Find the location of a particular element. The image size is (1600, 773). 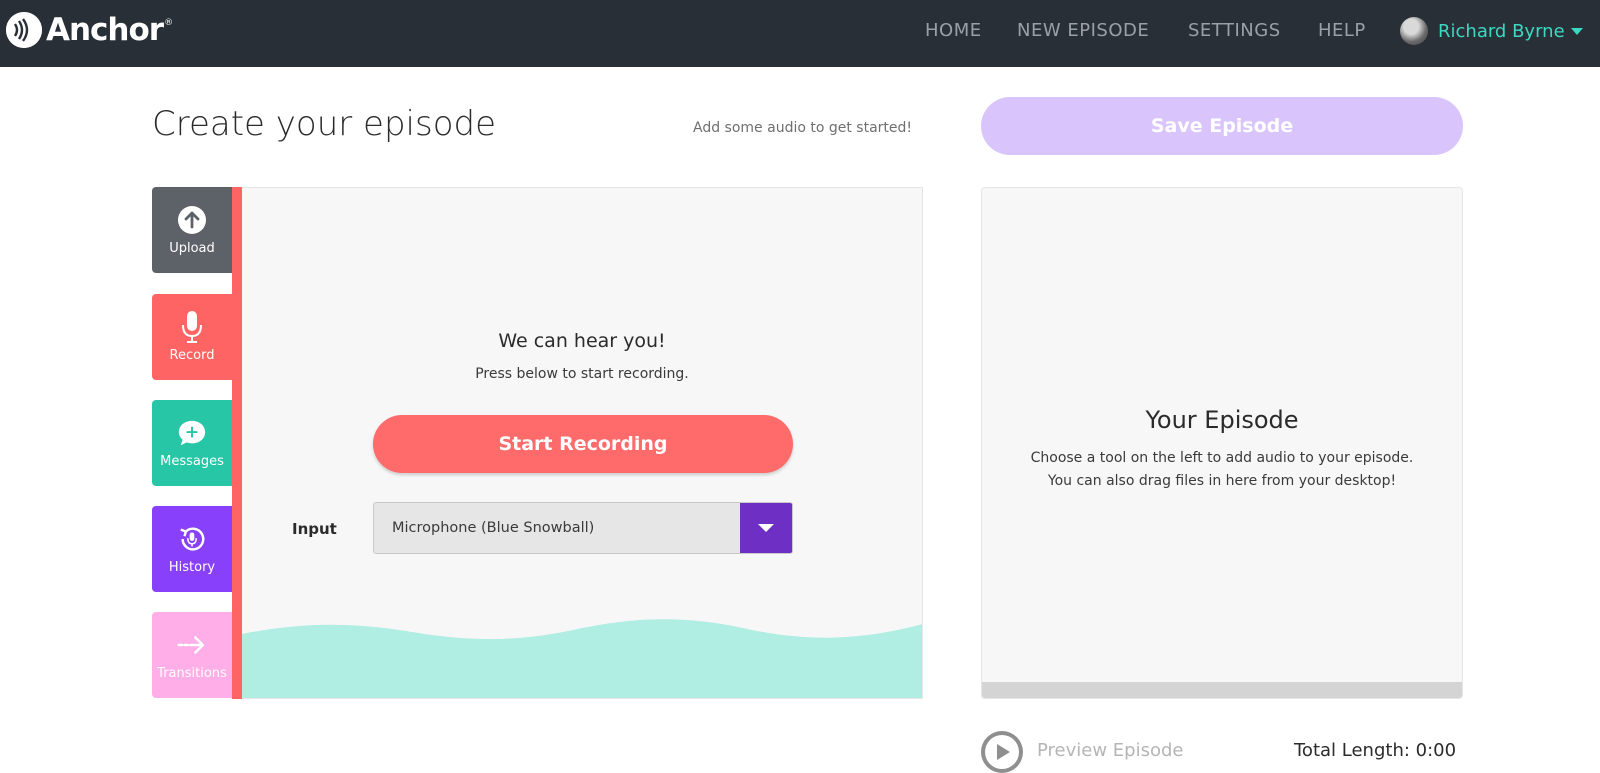

tool-tab-history: History is located at coordinates (192, 549).